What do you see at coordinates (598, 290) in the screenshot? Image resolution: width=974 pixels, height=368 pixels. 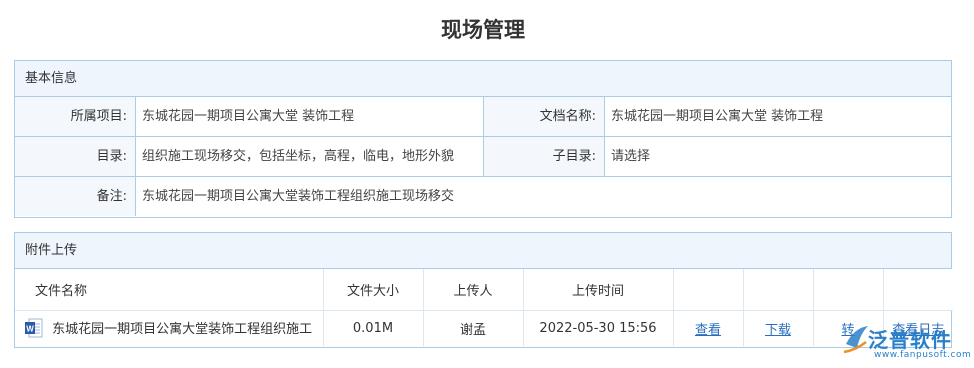 I see `col-header-upload-time: 上传时间` at bounding box center [598, 290].